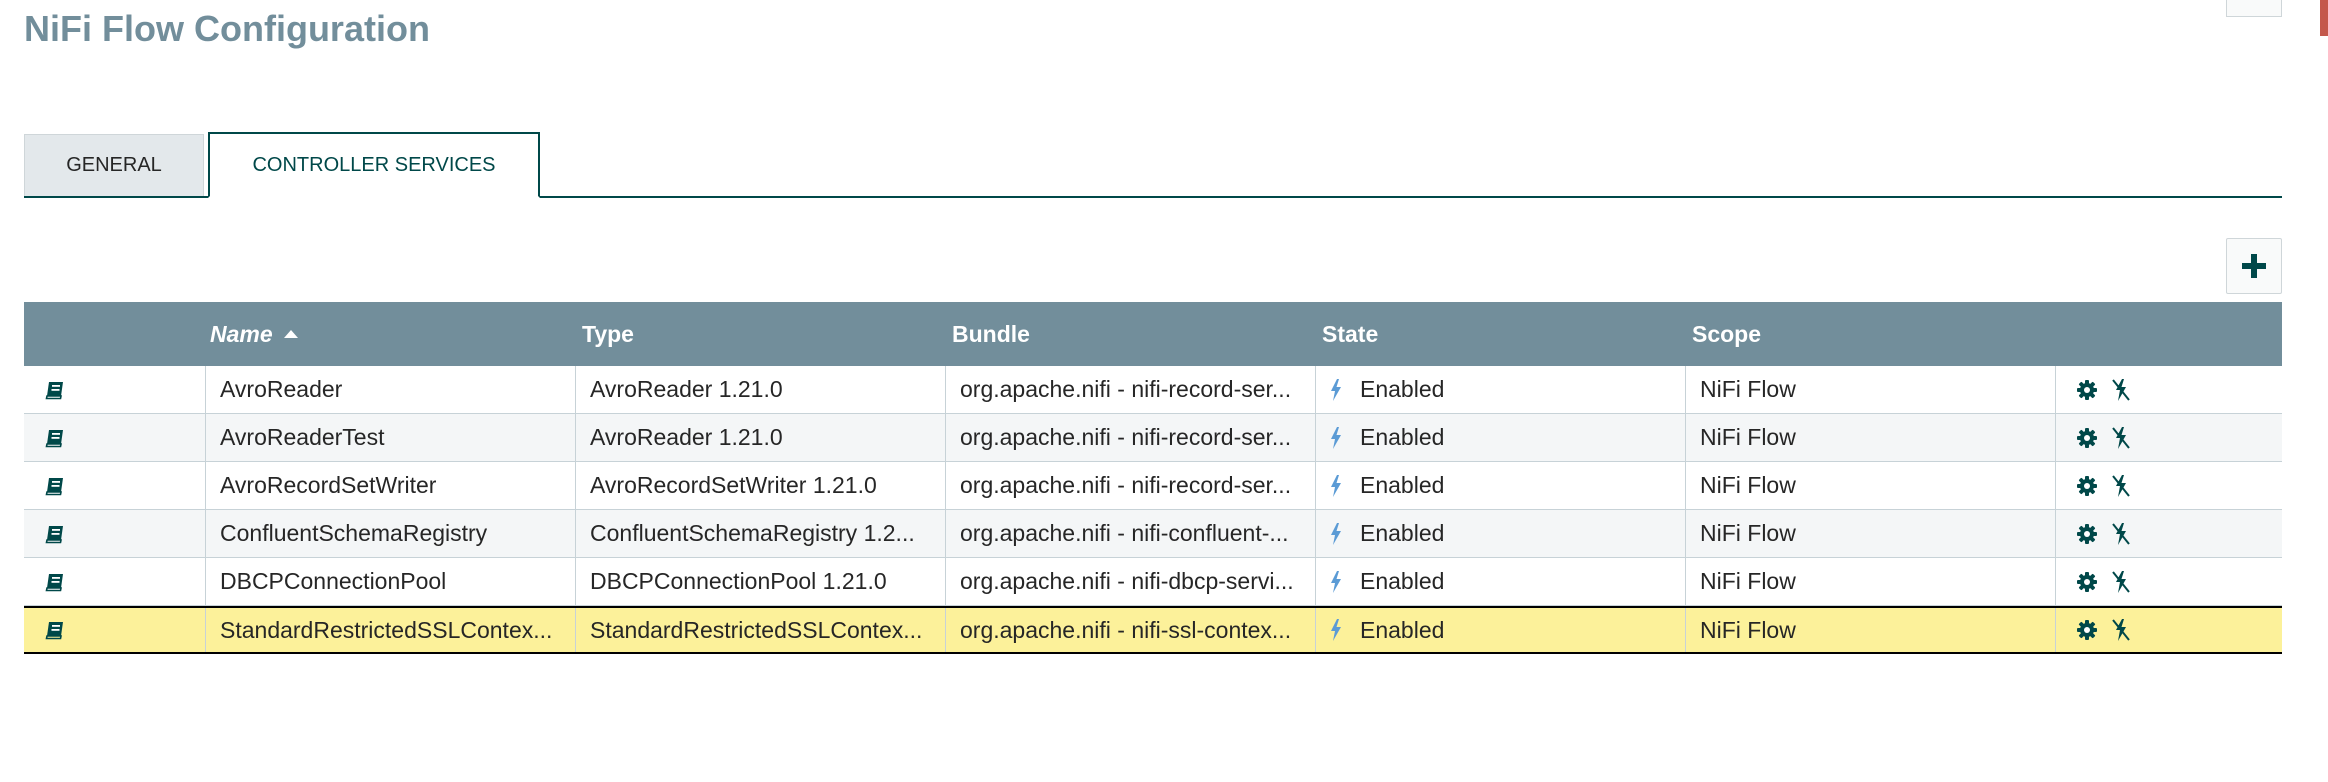 This screenshot has width=2328, height=782. What do you see at coordinates (733, 485) in the screenshot?
I see `row-type: AvroRecordSetWriter 1.21.0` at bounding box center [733, 485].